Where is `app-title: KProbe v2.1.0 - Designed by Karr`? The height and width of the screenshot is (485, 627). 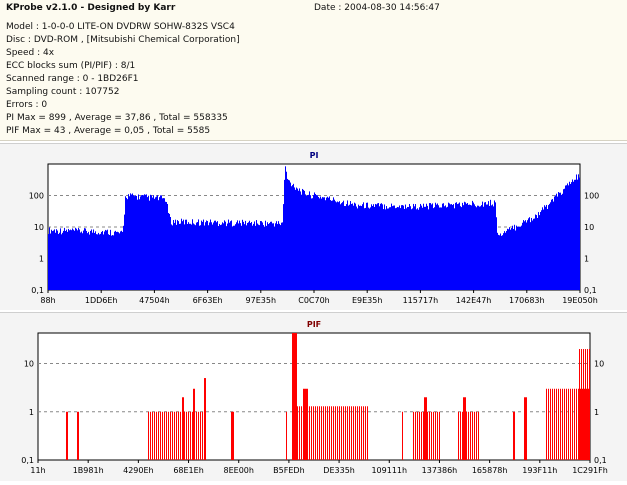
app-title: KProbe v2.1.0 - Designed by Karr is located at coordinates (91, 8).